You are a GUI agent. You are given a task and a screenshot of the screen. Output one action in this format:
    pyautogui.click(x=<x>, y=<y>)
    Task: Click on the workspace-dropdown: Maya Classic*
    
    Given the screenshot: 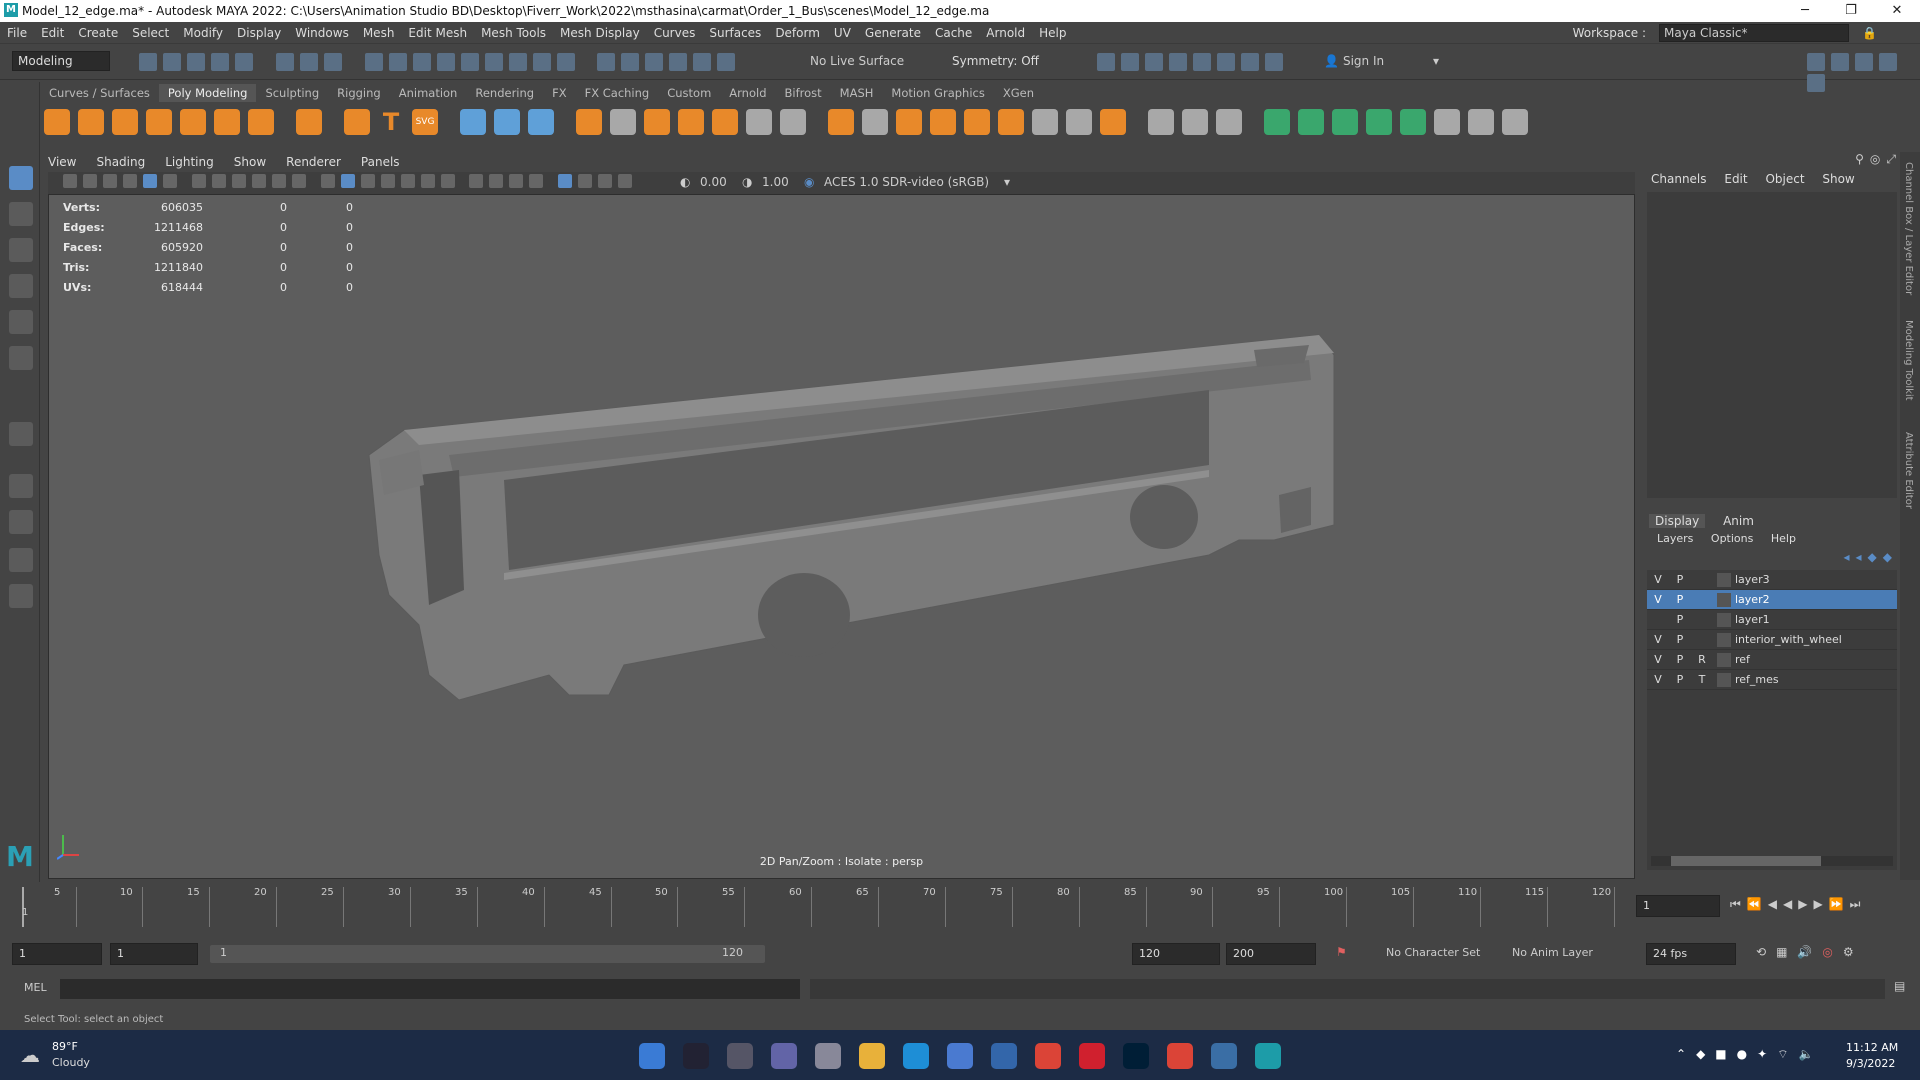 What is the action you would take?
    pyautogui.click(x=1754, y=33)
    